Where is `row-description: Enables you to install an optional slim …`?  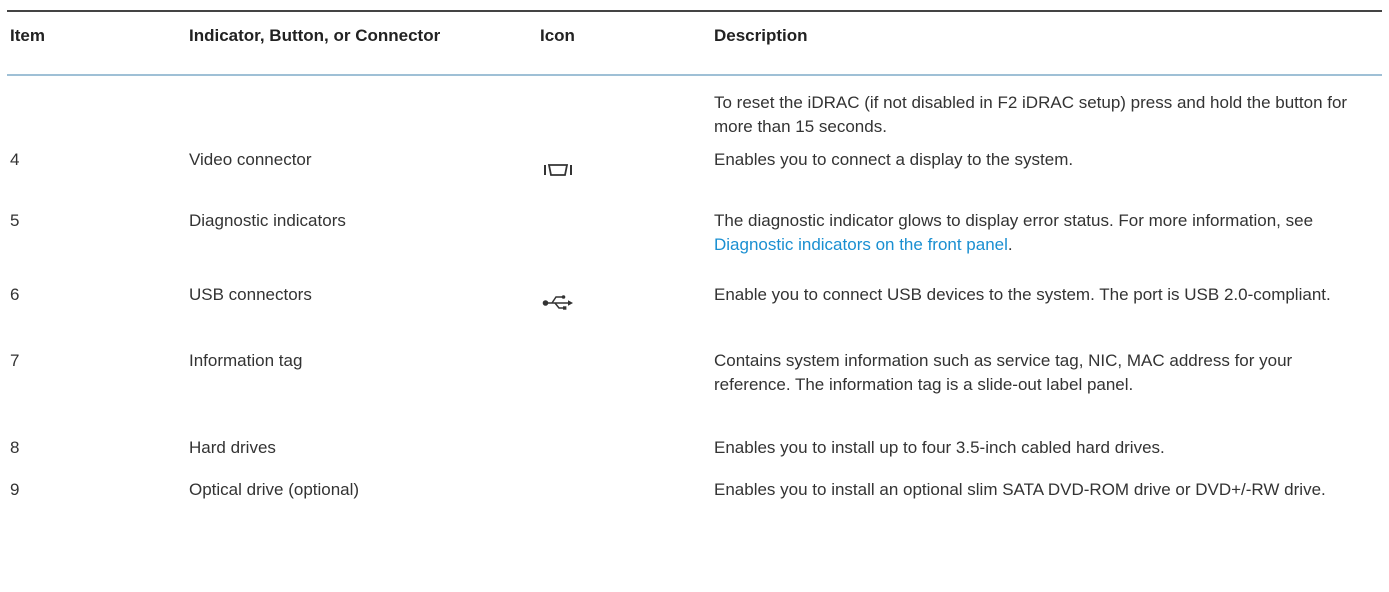
row-description: Enables you to install an optional slim … is located at coordinates (1020, 489).